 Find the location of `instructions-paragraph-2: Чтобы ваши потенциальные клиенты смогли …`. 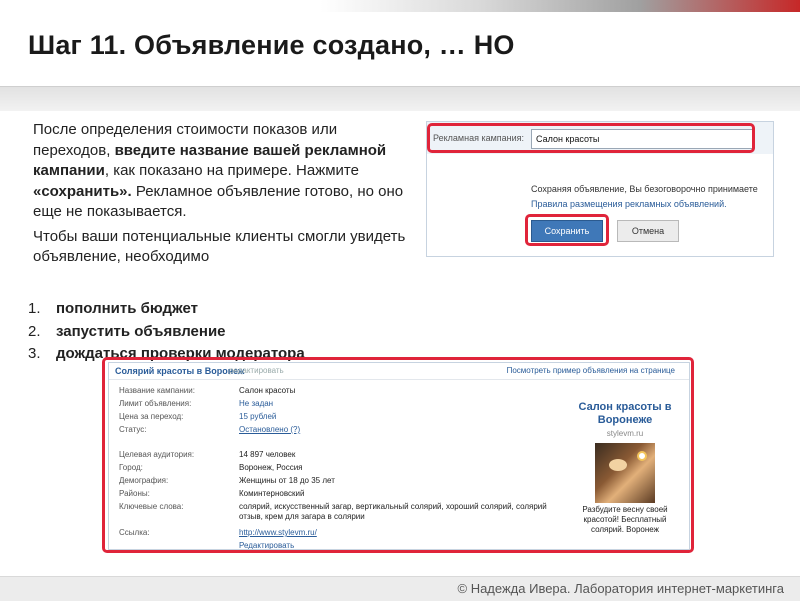

instructions-paragraph-2: Чтобы ваши потенциальные клиенты смогли … is located at coordinates (219, 246).